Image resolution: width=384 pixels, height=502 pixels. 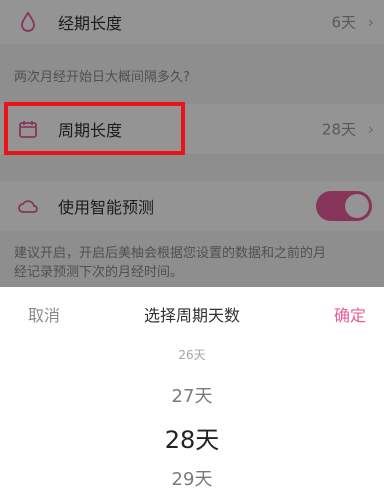 What do you see at coordinates (192, 354) in the screenshot?
I see `picker-option: 26天` at bounding box center [192, 354].